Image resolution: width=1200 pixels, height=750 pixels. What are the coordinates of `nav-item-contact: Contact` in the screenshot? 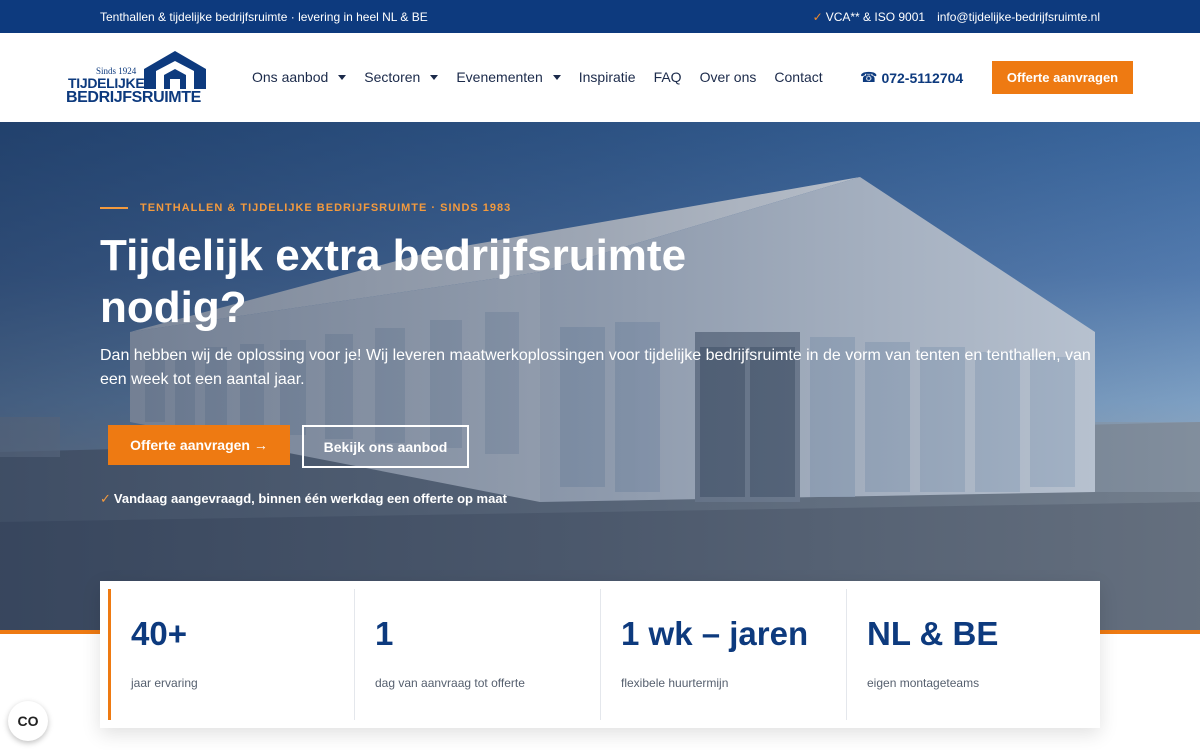 It's located at (798, 77).